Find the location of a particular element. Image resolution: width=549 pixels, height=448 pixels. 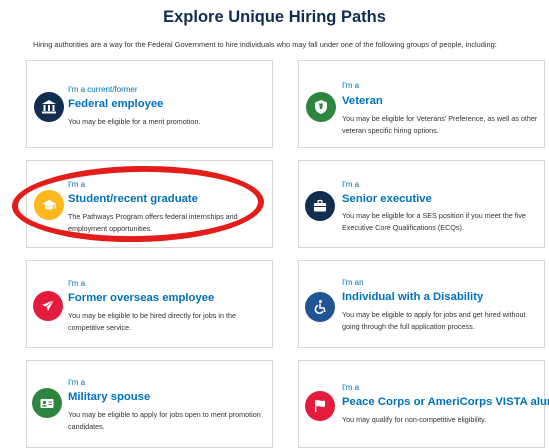

flag-icon is located at coordinates (320, 406).